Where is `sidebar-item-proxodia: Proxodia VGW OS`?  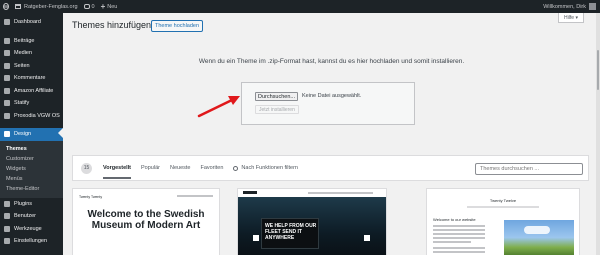 sidebar-item-proxodia: Proxodia VGW OS is located at coordinates (31, 116).